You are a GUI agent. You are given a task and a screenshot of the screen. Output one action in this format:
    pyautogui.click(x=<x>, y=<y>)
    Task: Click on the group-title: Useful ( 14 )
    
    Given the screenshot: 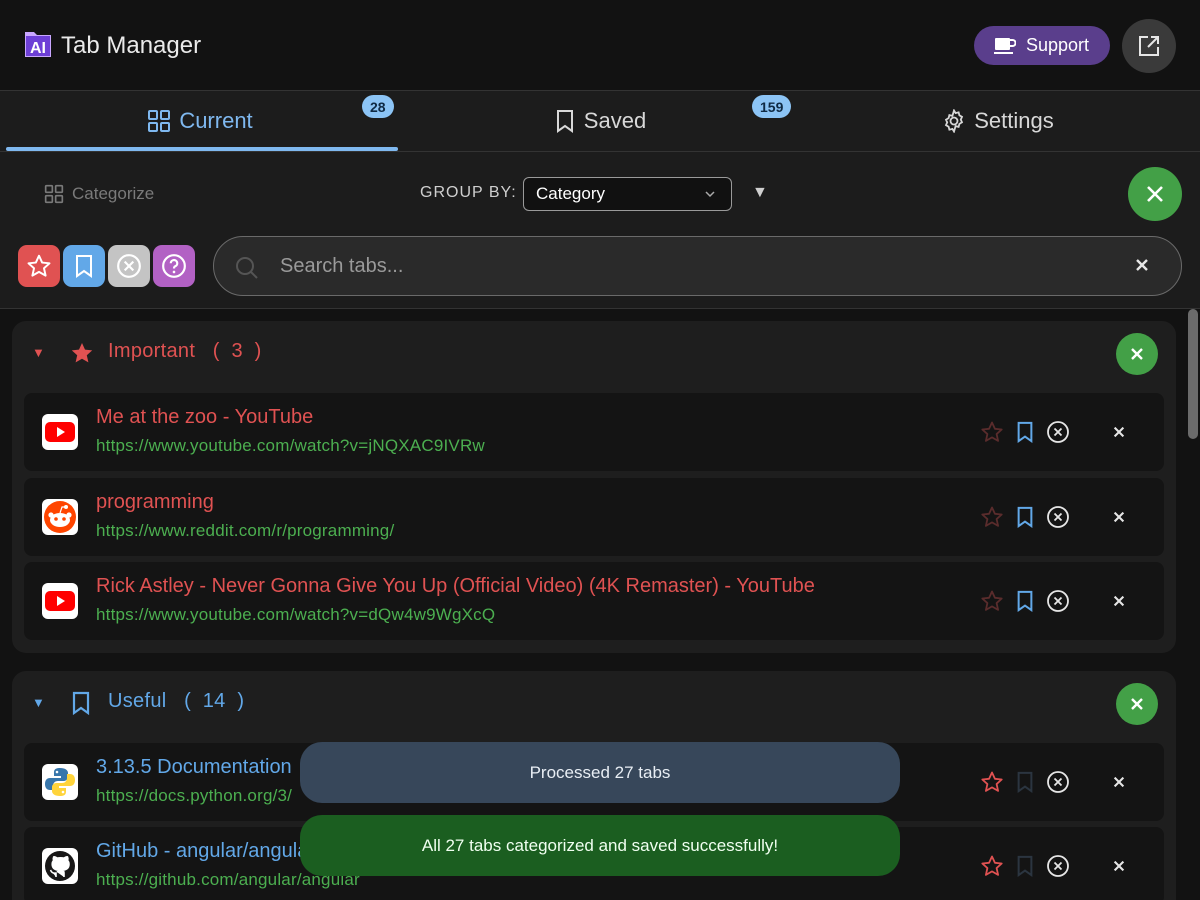 What is the action you would take?
    pyautogui.click(x=176, y=701)
    